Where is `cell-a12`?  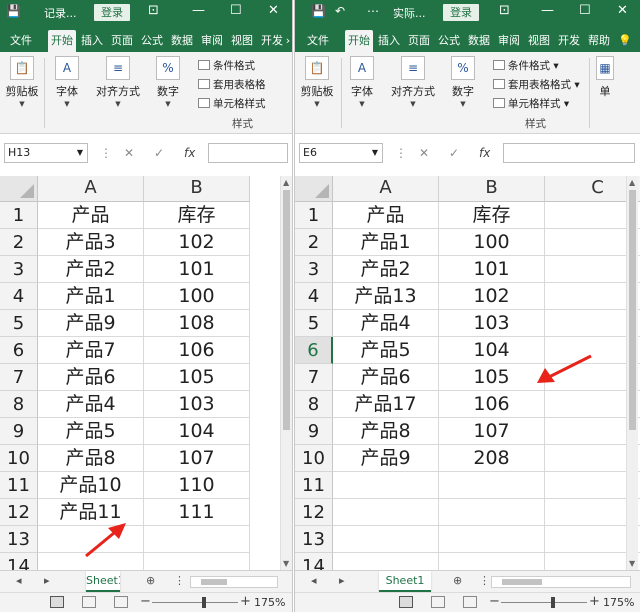
cell-a12 is located at coordinates (386, 512).